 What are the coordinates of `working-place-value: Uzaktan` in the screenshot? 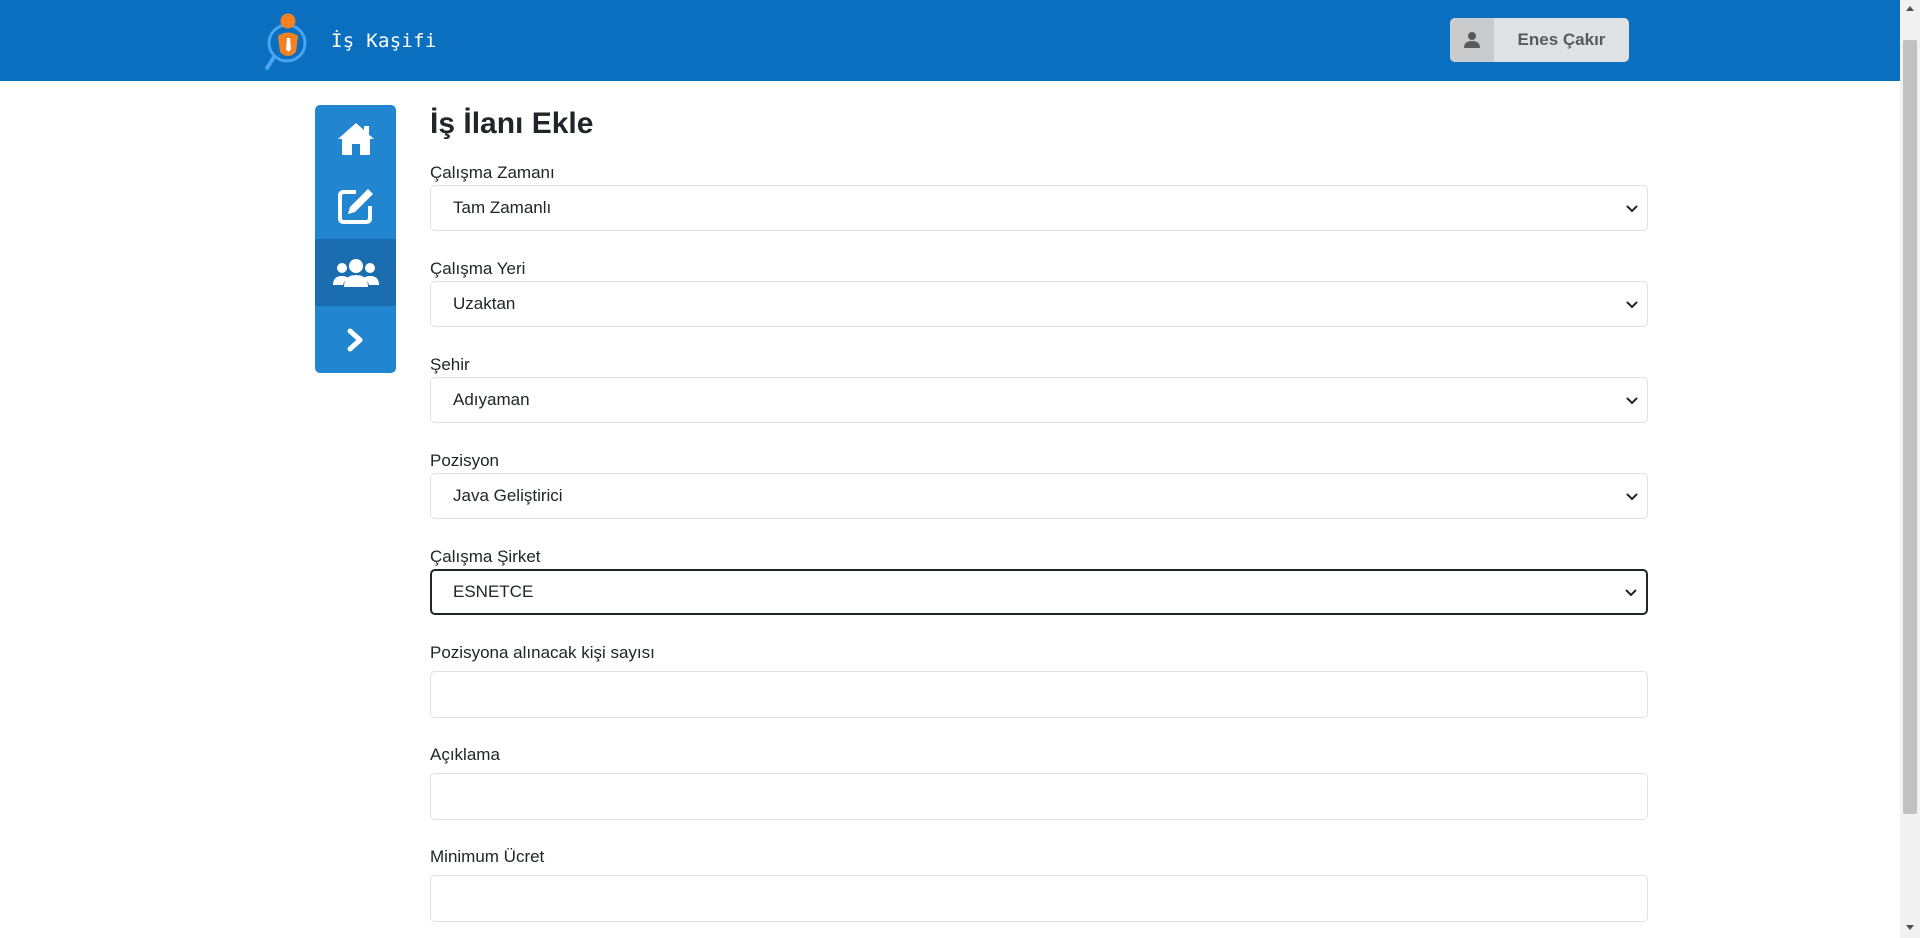 It's located at (484, 303).